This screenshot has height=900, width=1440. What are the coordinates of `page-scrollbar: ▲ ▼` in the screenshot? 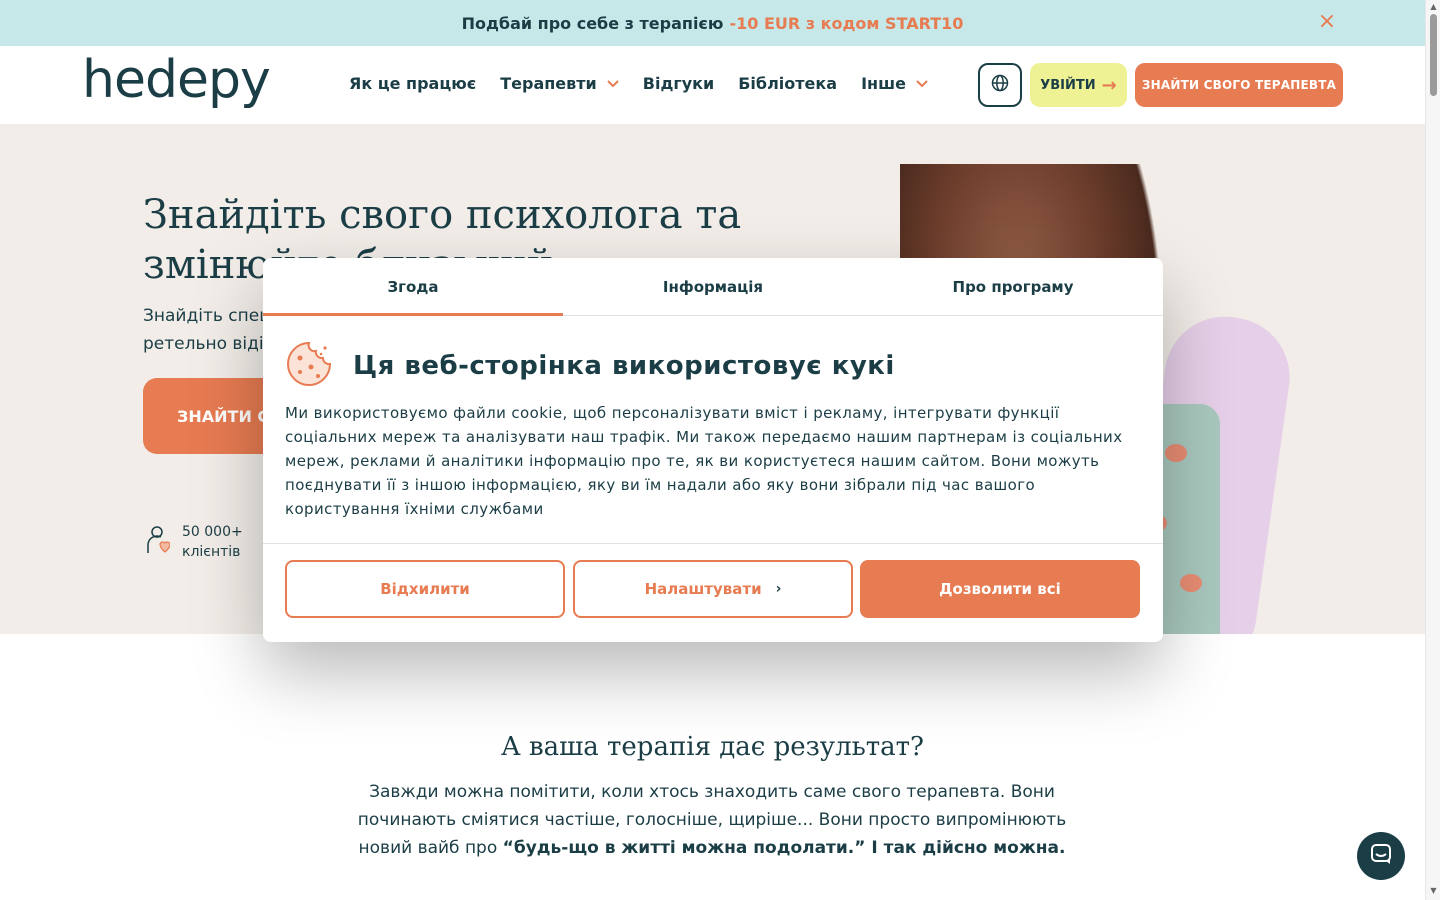 It's located at (1432, 450).